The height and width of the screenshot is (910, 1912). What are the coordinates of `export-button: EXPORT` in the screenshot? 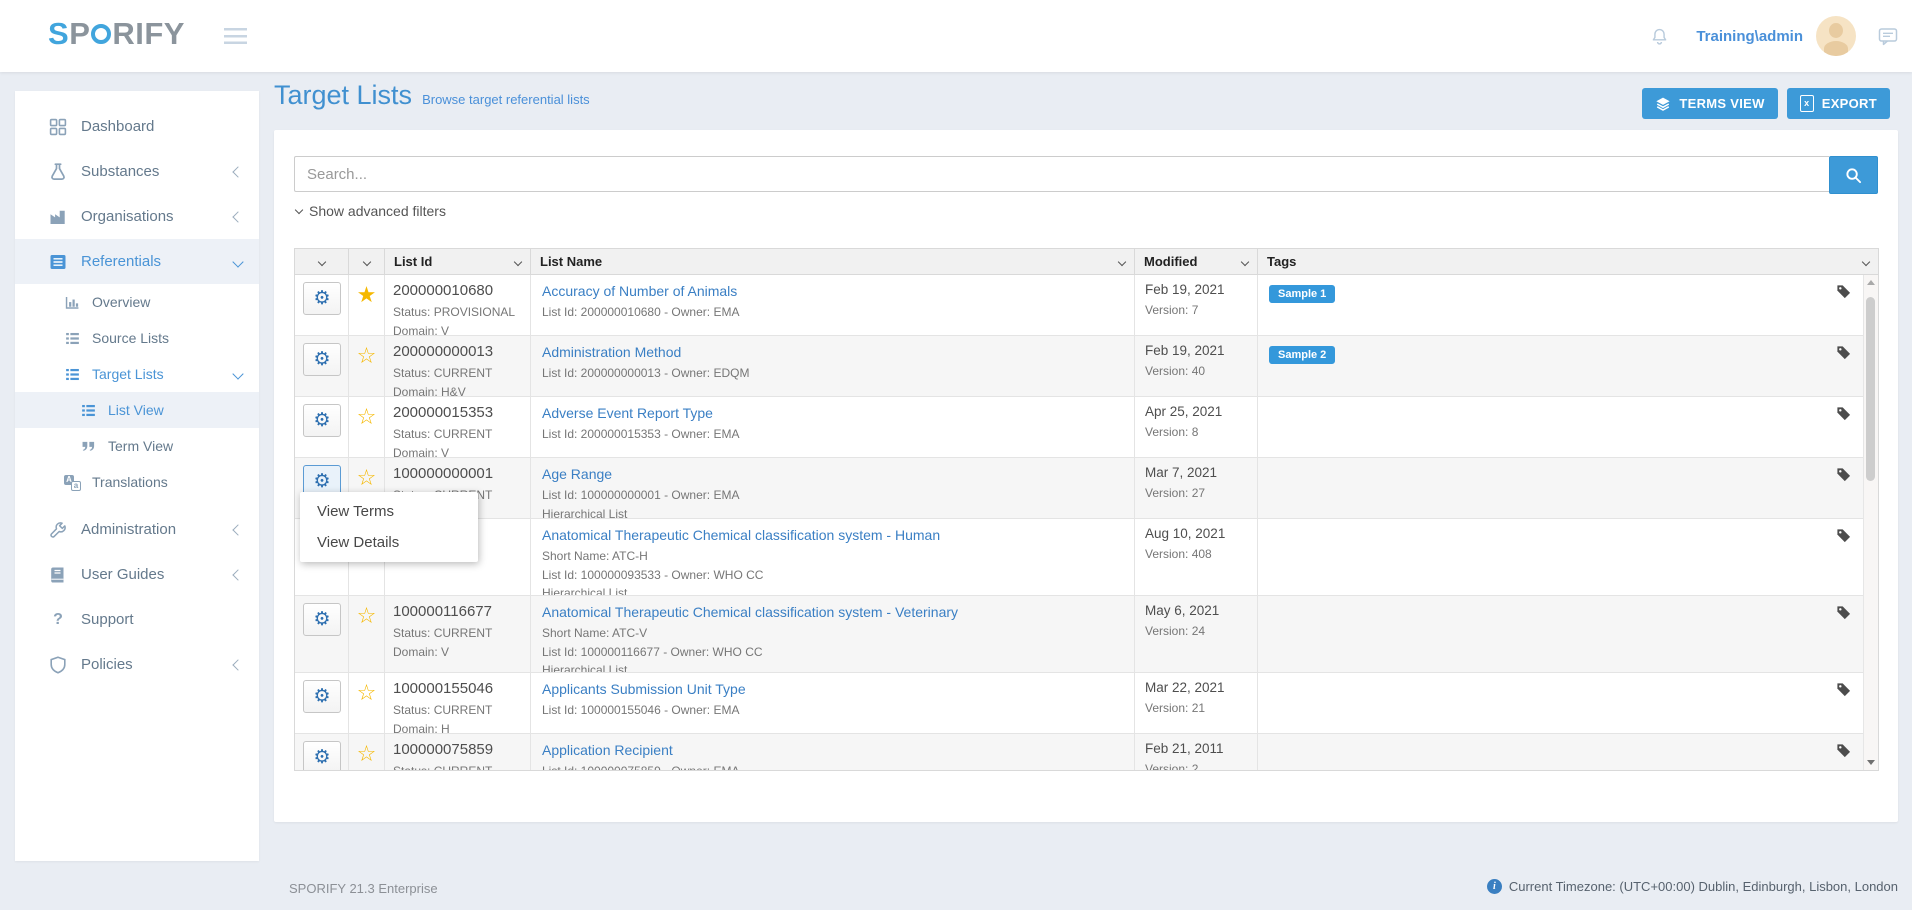 It's located at (1838, 103).